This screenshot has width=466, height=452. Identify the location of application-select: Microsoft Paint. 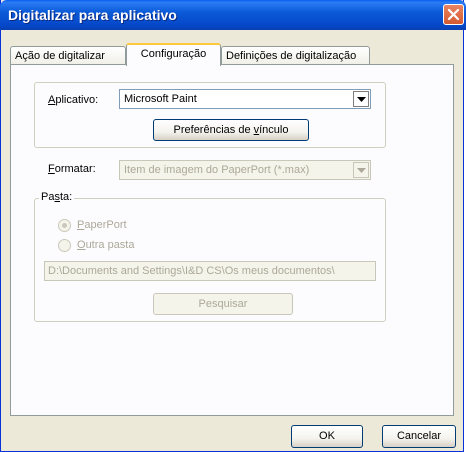
(245, 99).